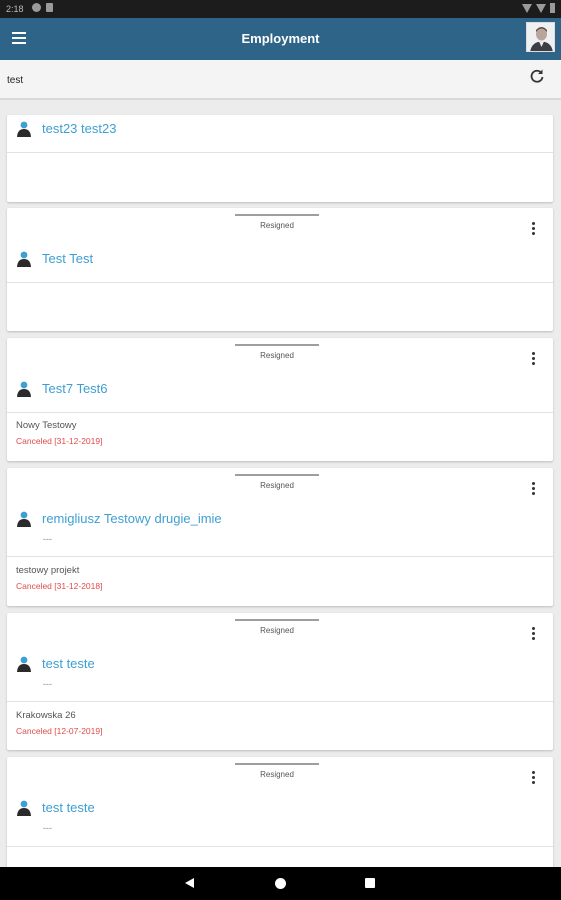 The height and width of the screenshot is (900, 561). What do you see at coordinates (189, 883) in the screenshot?
I see `back-icon` at bounding box center [189, 883].